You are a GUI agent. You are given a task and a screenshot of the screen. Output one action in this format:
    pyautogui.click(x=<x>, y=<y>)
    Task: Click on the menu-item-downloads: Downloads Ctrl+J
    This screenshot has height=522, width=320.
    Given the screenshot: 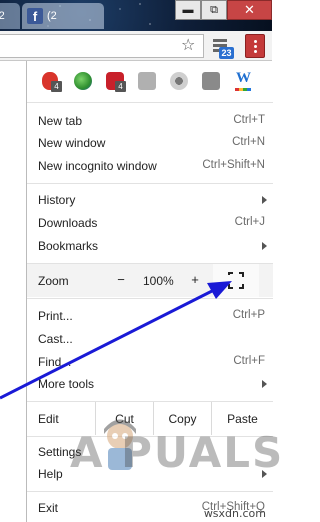 What is the action you would take?
    pyautogui.click(x=150, y=223)
    